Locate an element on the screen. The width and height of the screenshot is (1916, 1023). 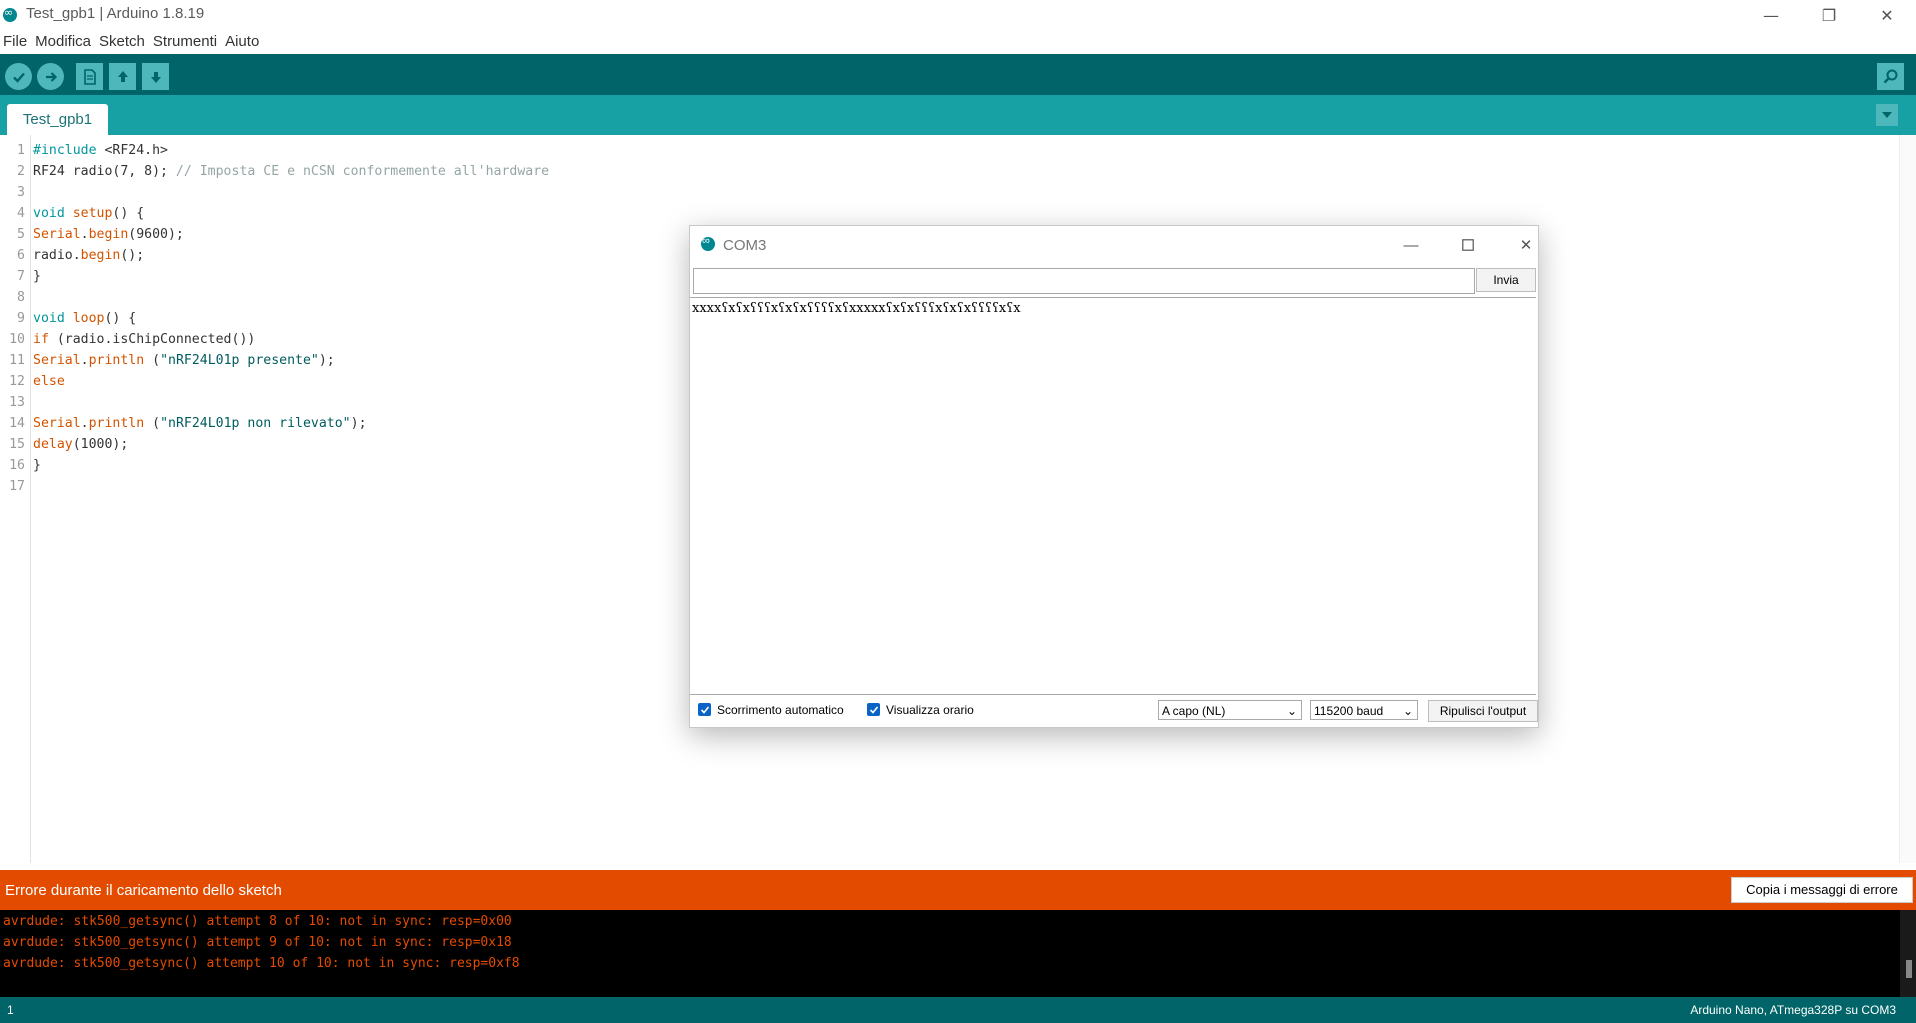
upload-button is located at coordinates (50, 76).